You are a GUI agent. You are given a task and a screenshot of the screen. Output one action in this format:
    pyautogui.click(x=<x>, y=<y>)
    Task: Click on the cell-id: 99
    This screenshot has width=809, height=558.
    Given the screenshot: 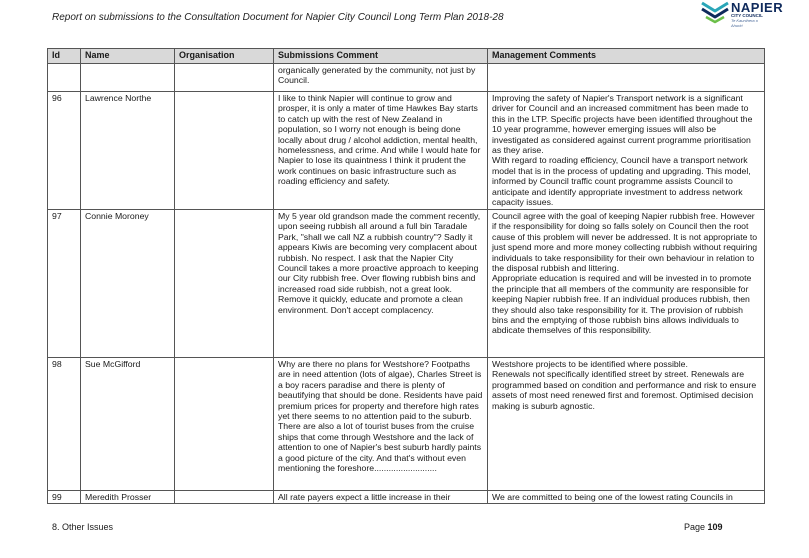 What is the action you would take?
    pyautogui.click(x=64, y=497)
    